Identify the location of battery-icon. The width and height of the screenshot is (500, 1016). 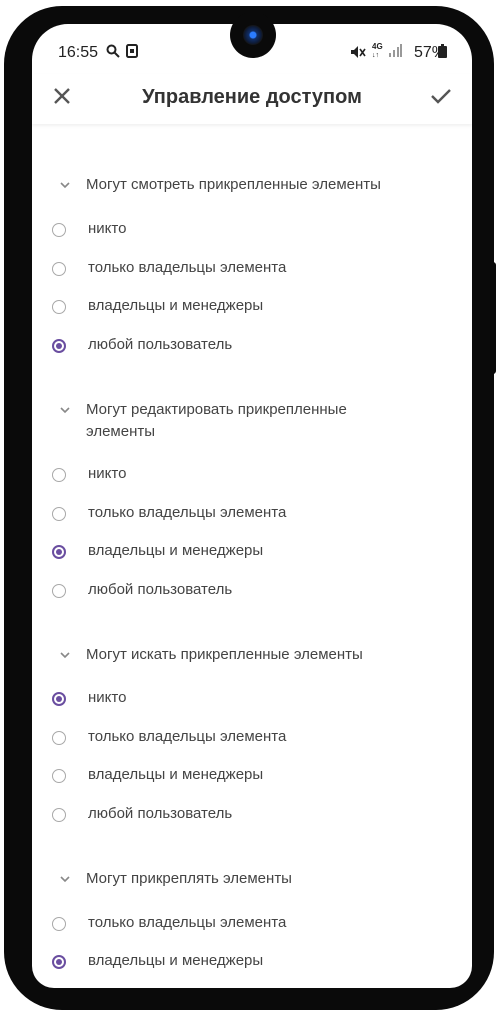
(442, 52).